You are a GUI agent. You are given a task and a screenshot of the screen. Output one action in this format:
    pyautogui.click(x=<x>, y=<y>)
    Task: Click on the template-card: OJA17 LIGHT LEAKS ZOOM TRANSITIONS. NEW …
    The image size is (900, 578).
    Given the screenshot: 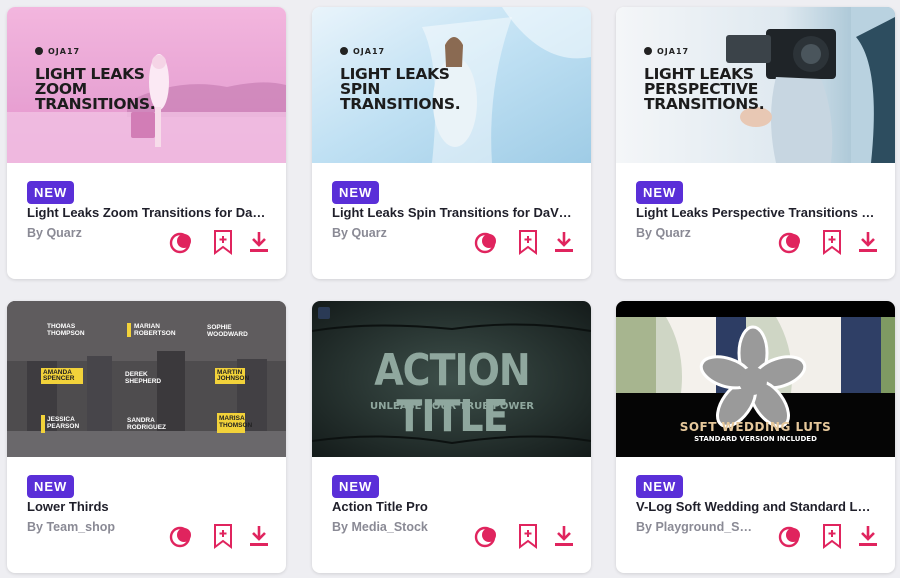 What is the action you would take?
    pyautogui.click(x=146, y=143)
    